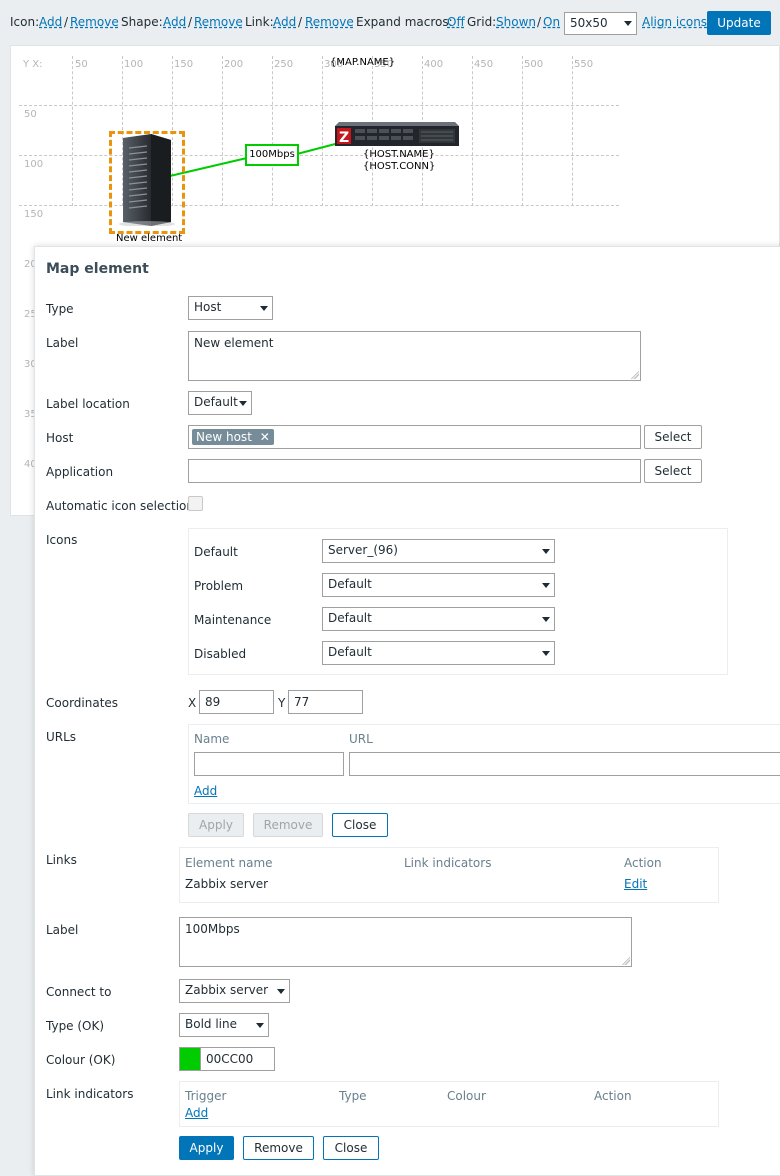 The image size is (780, 1176). What do you see at coordinates (142, 22) in the screenshot?
I see `shape-label: Shape:` at bounding box center [142, 22].